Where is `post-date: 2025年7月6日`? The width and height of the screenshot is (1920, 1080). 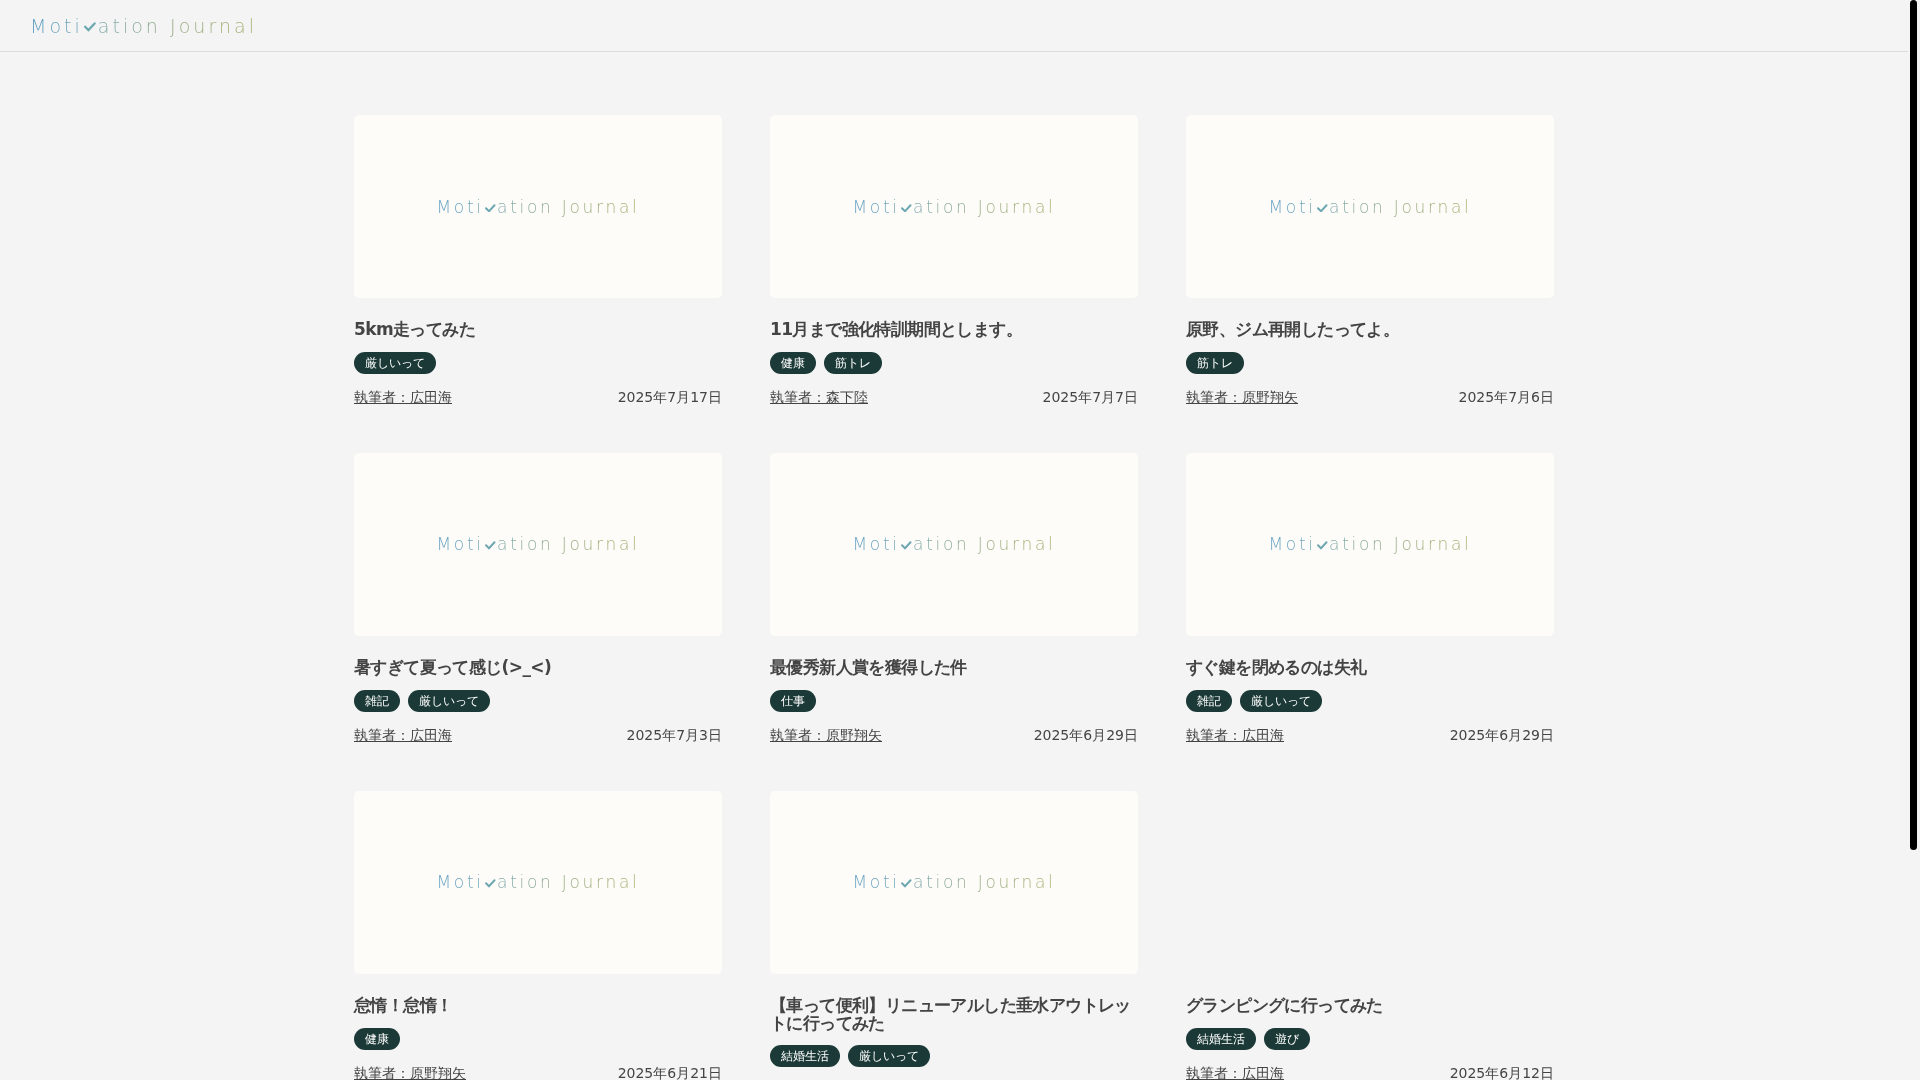 post-date: 2025年7月6日 is located at coordinates (1506, 397).